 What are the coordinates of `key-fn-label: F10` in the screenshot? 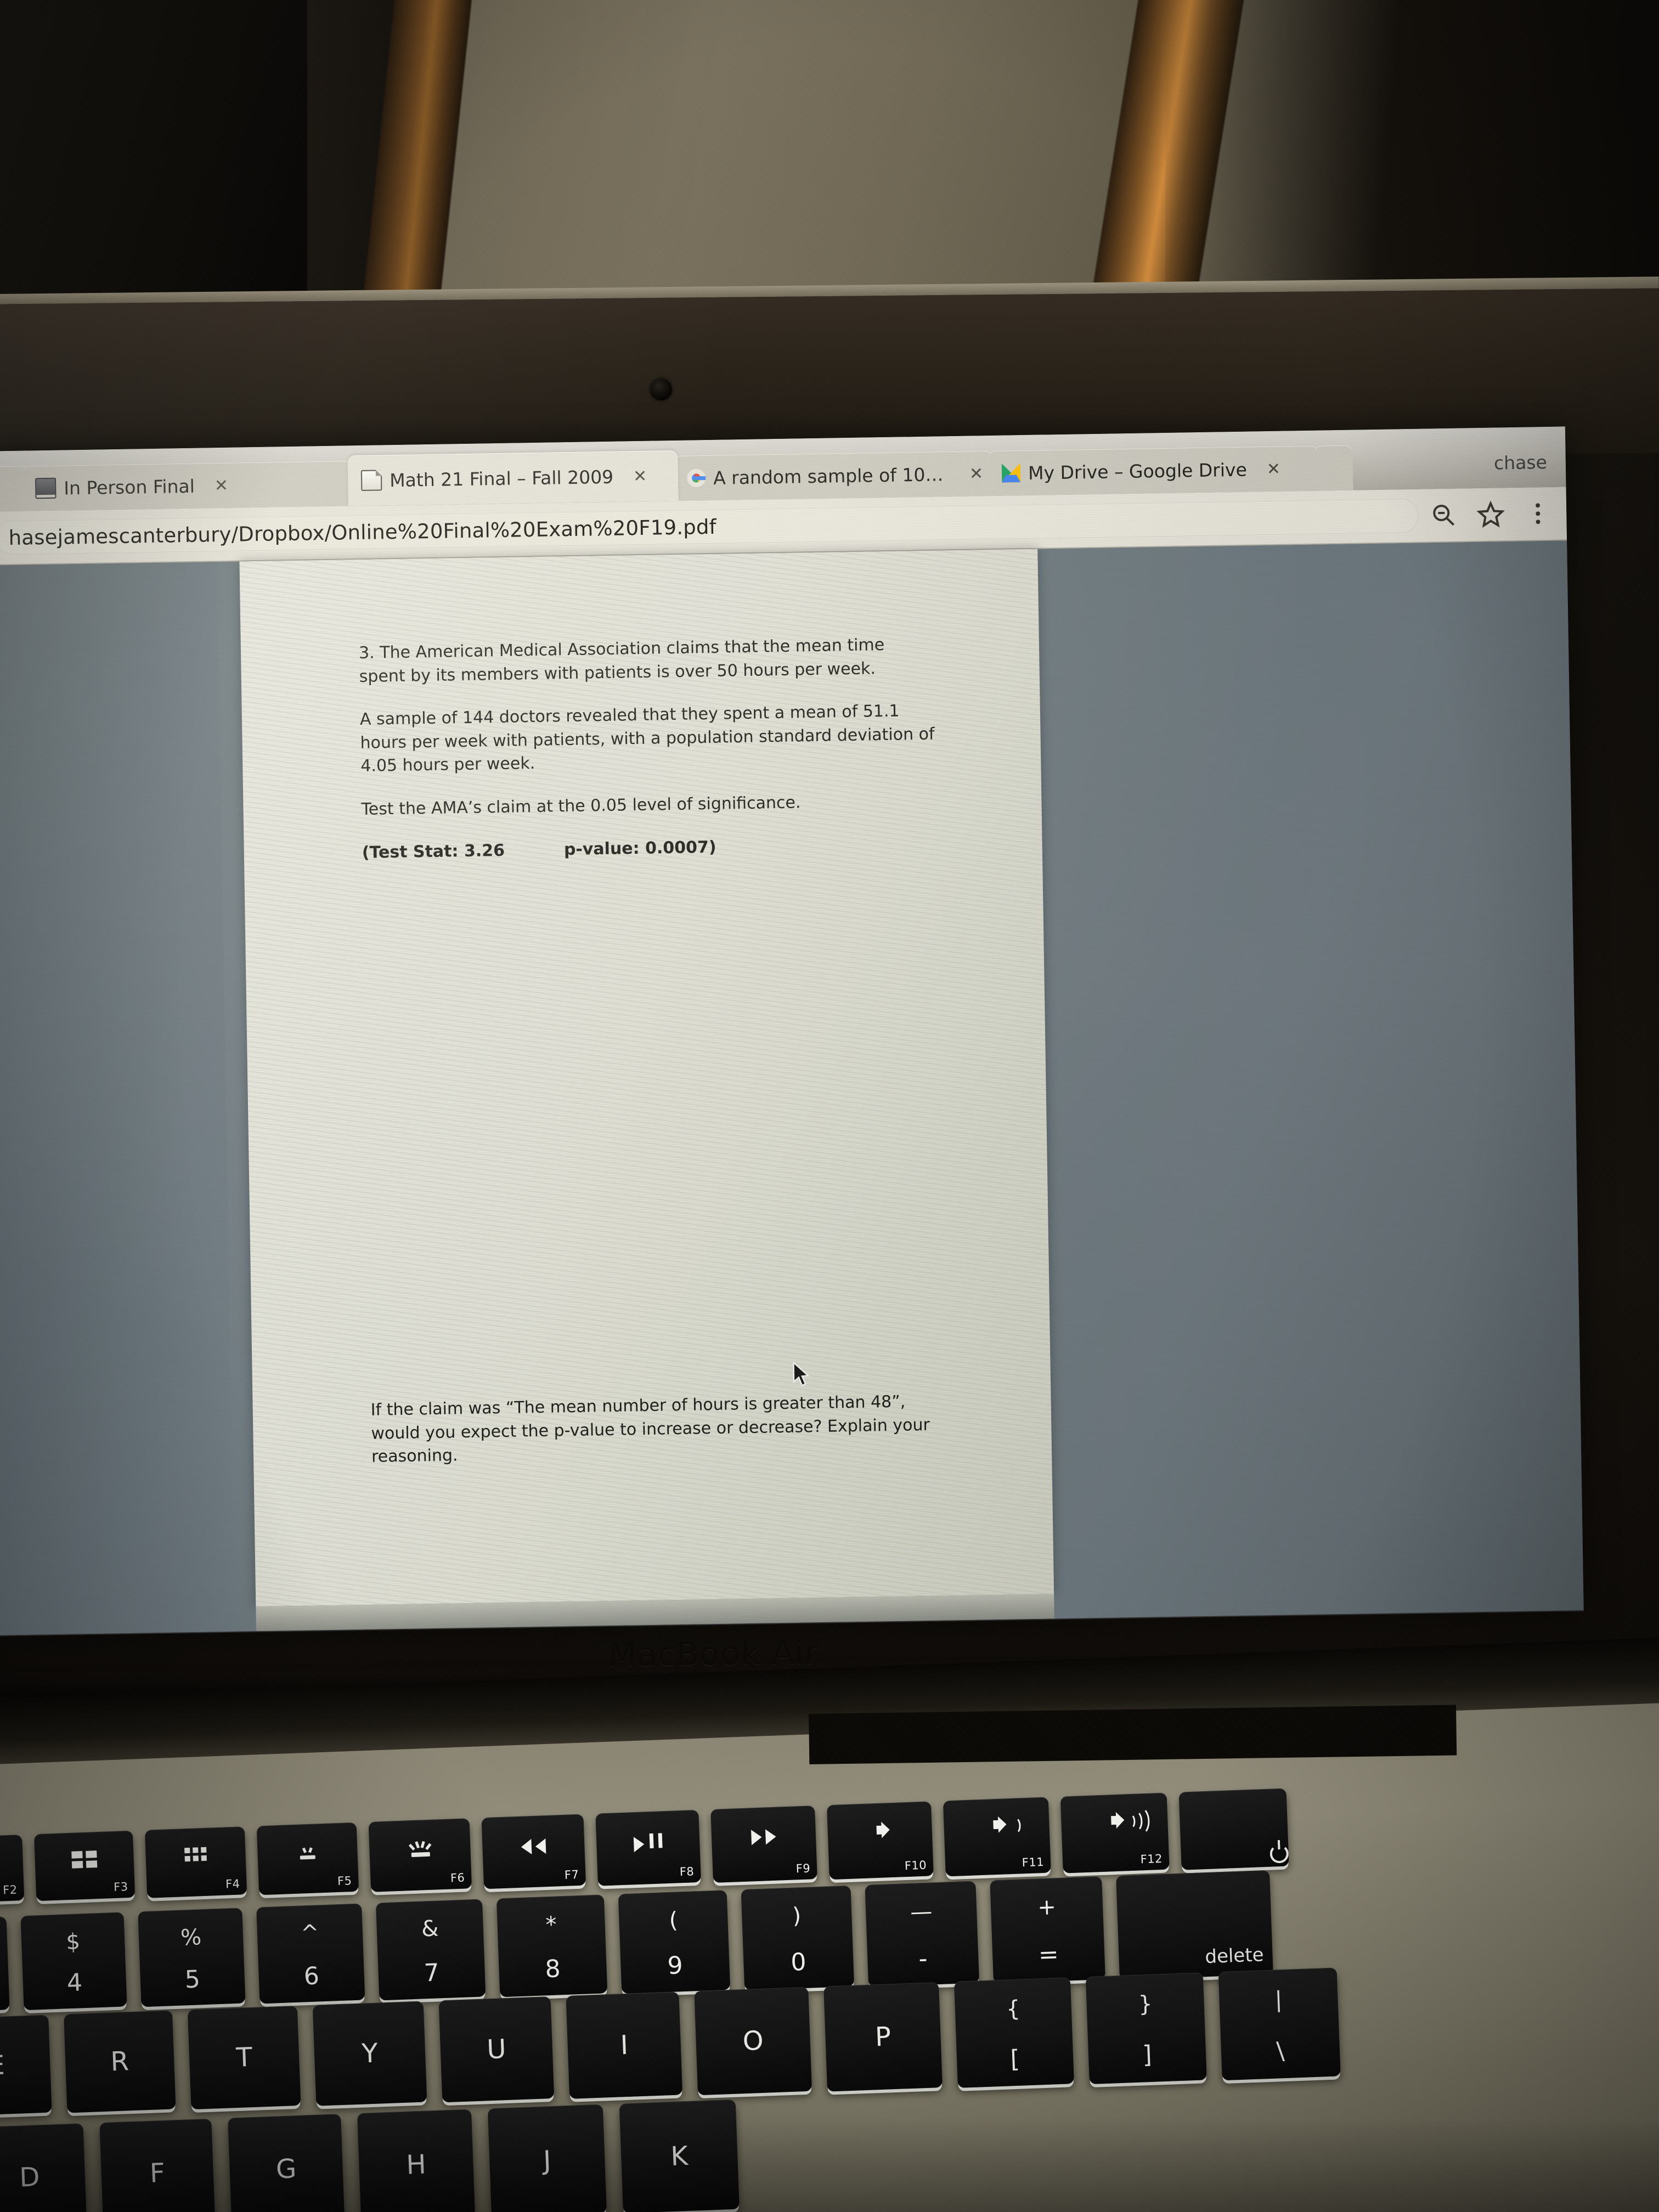 It's located at (916, 1865).